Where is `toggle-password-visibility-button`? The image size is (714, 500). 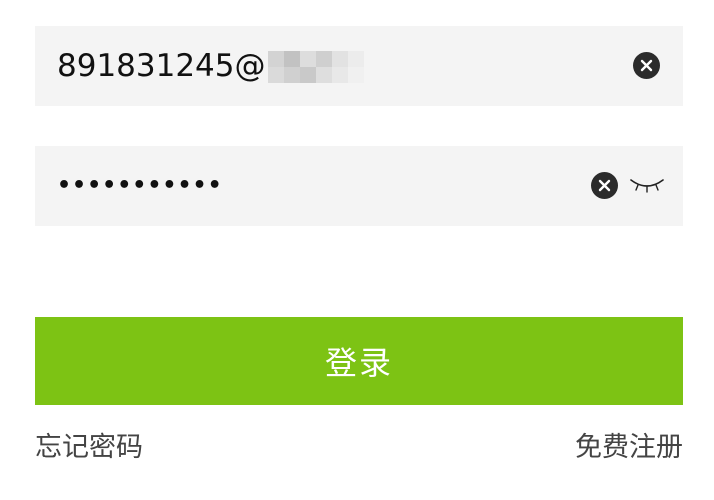
toggle-password-visibility-button is located at coordinates (647, 184).